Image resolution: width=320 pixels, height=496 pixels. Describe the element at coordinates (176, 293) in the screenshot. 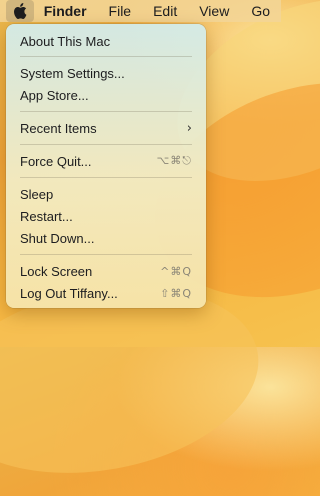

I see `menu-item-shortcut: ⇧⌘Q` at that location.